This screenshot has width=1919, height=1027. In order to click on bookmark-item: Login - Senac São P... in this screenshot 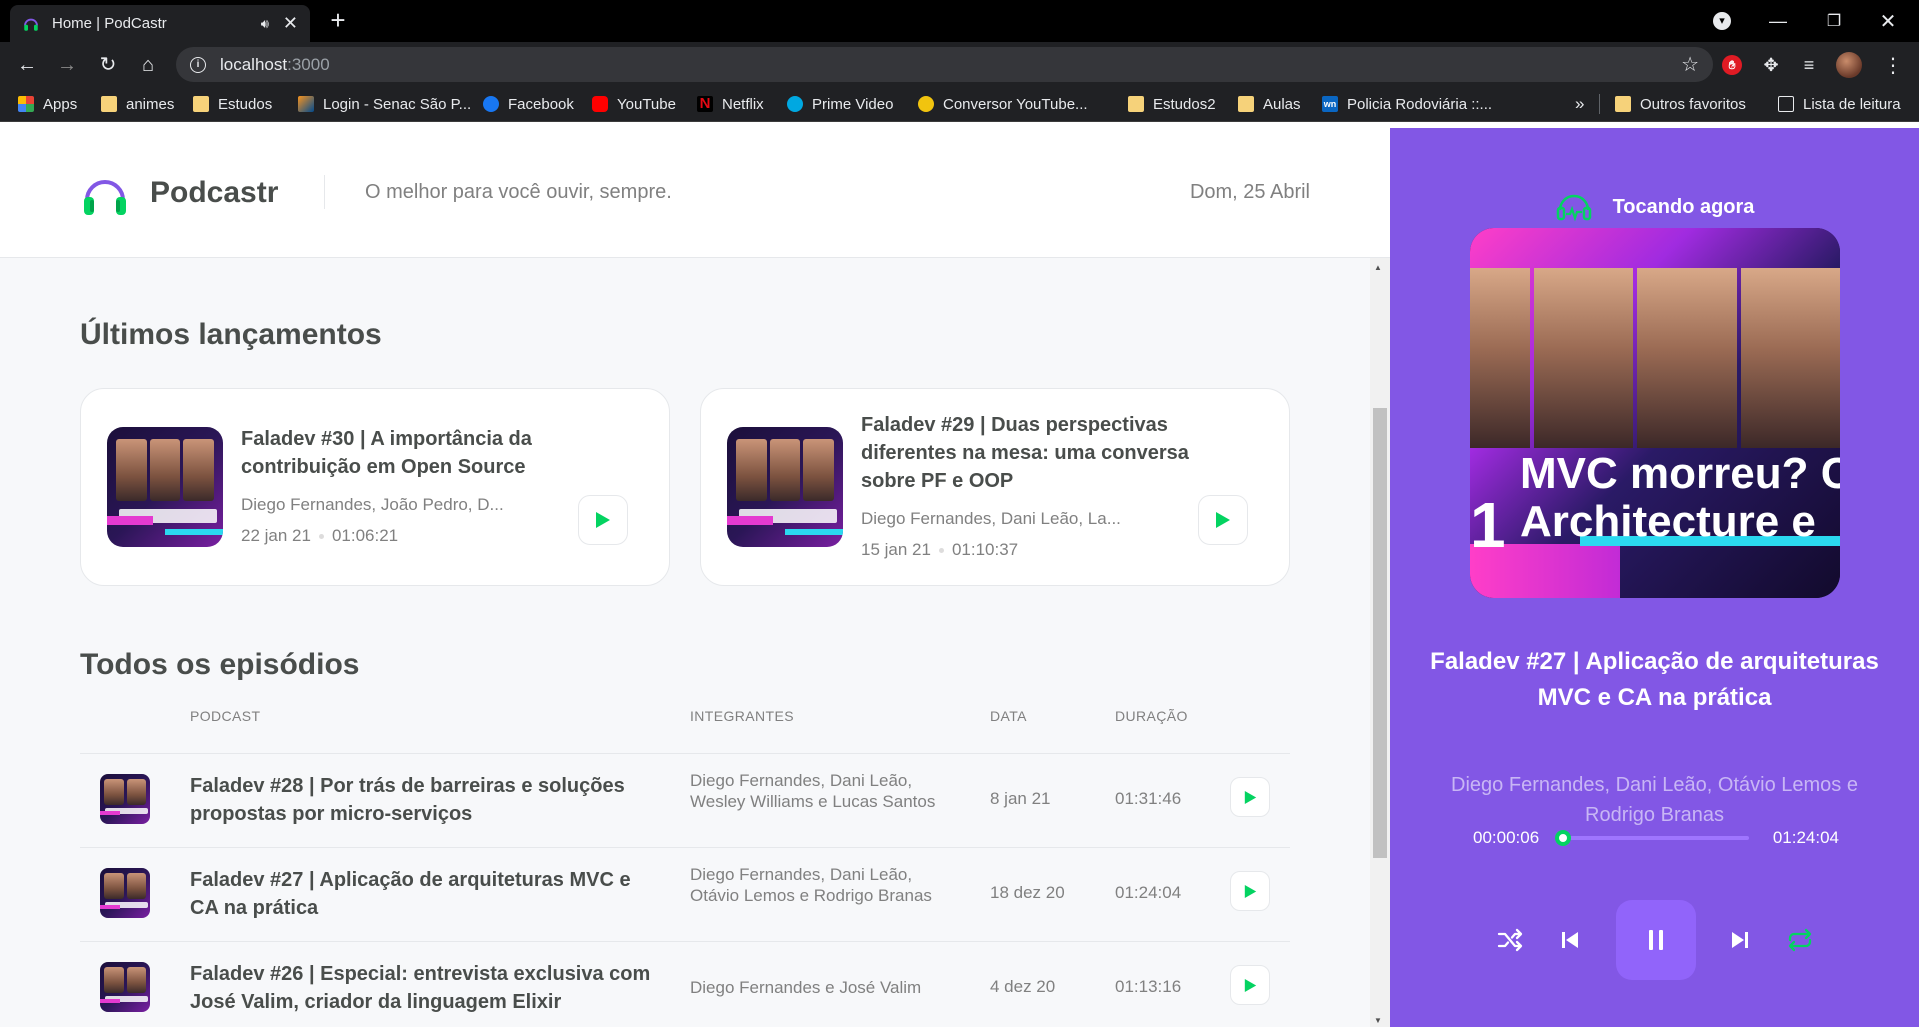, I will do `click(384, 104)`.